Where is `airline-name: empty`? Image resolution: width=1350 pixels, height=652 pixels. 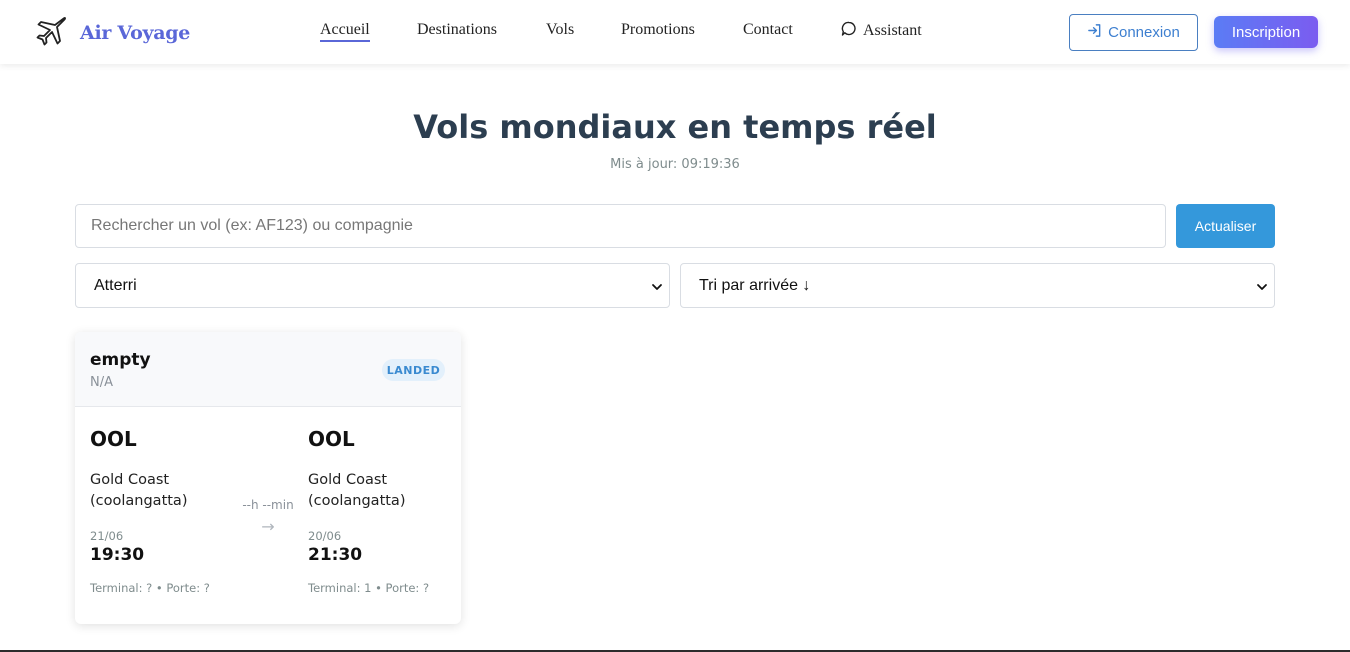
airline-name: empty is located at coordinates (120, 360).